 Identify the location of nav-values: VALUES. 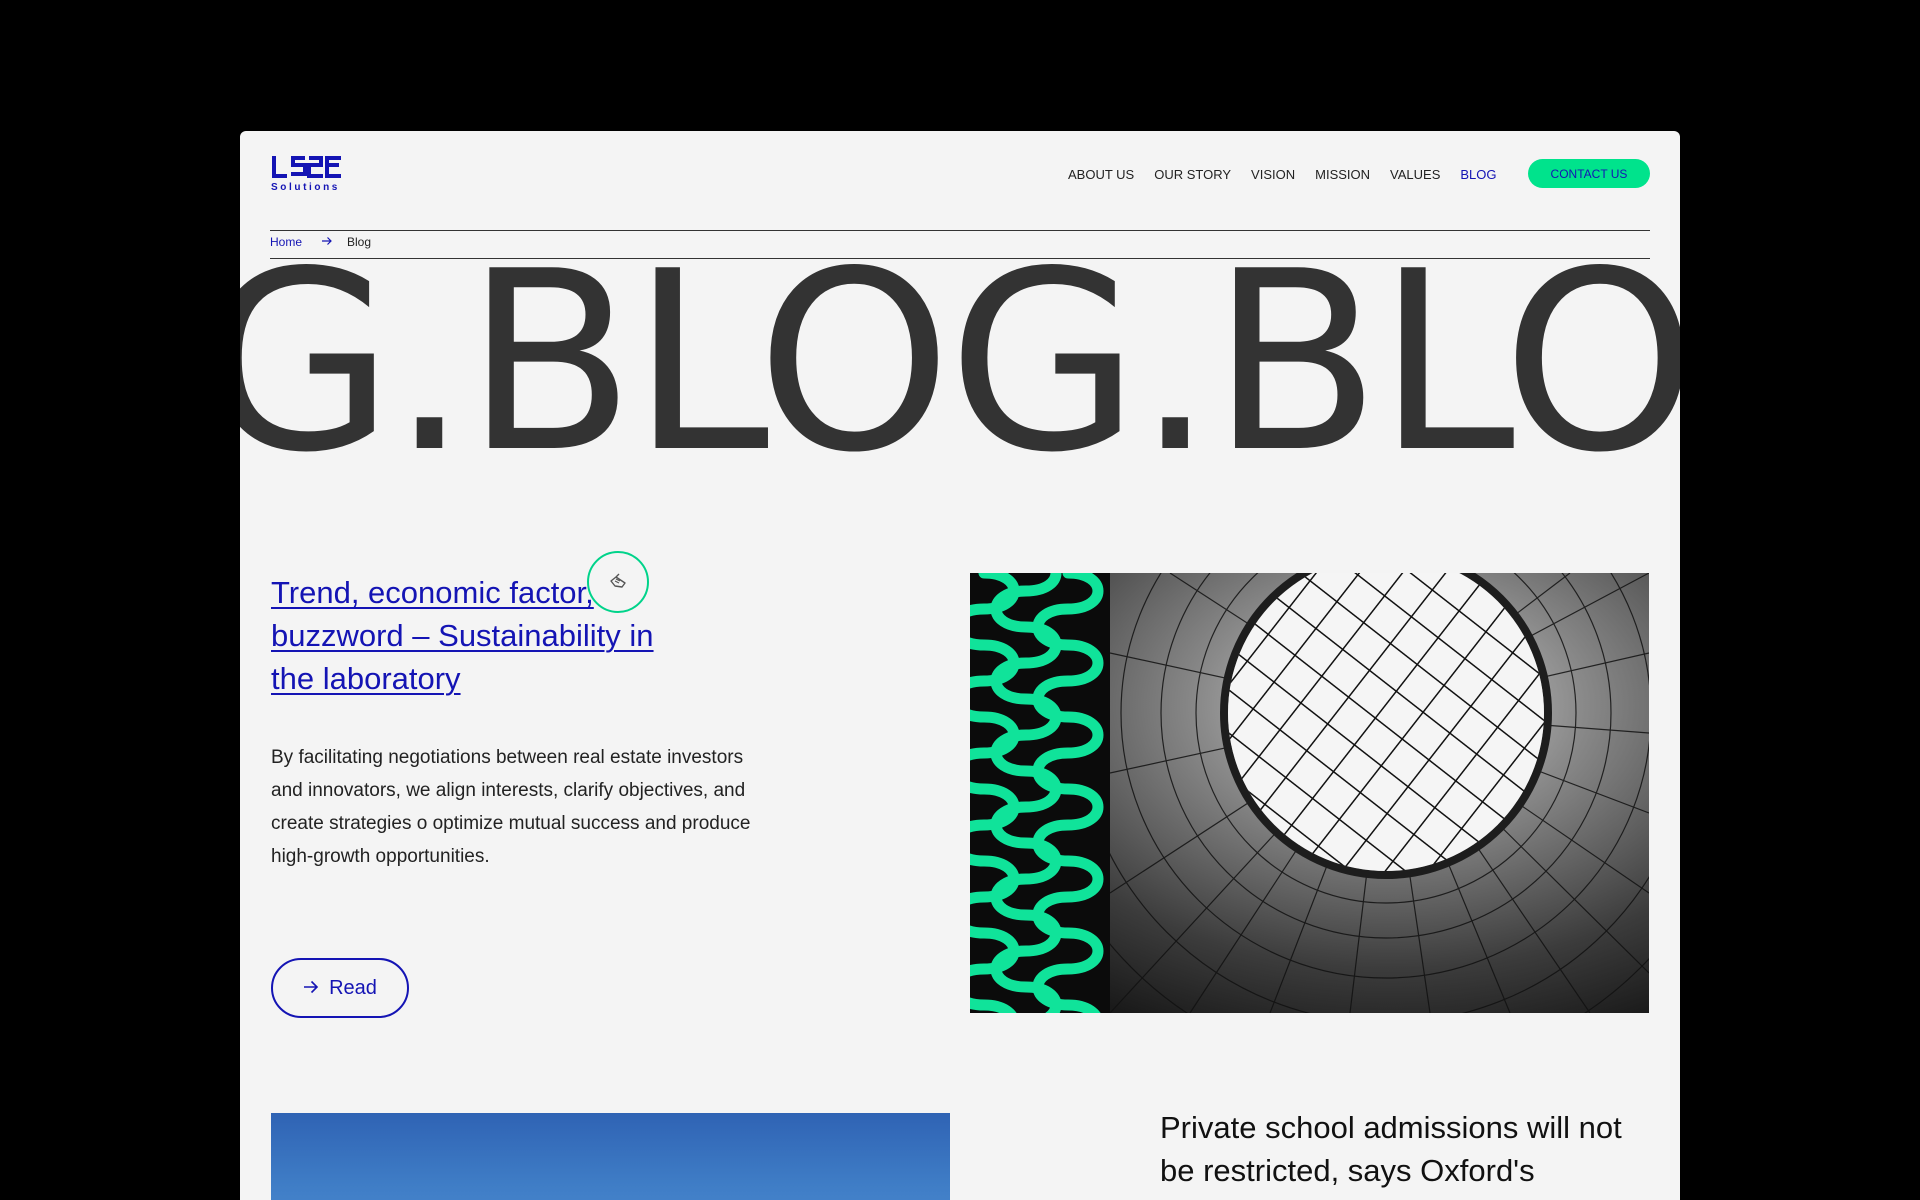
(1415, 174).